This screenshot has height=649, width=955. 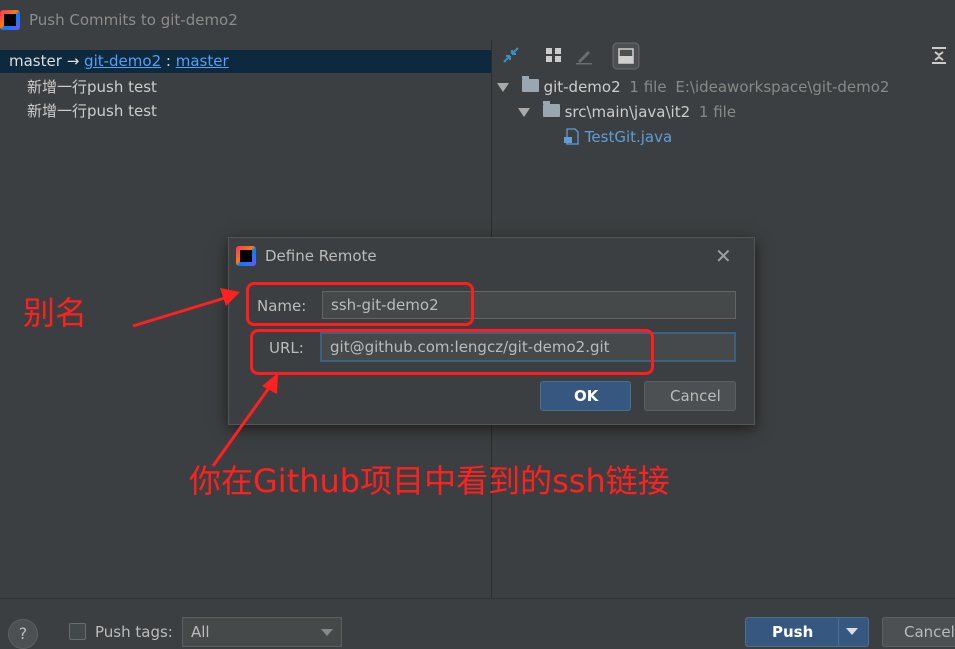 I want to click on local-branch: master, so click(x=35, y=61).